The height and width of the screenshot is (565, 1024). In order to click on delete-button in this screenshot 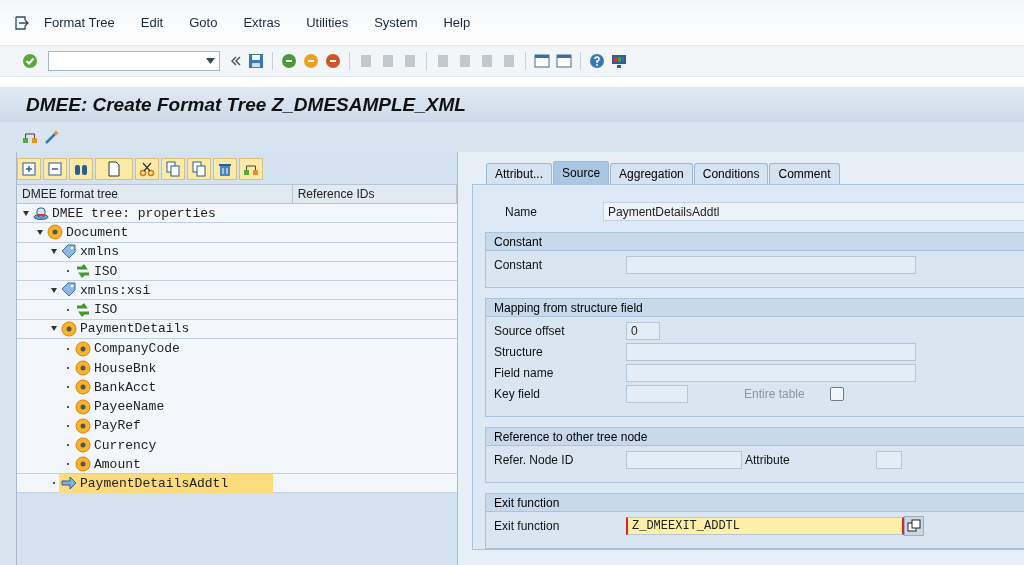, I will do `click(225, 169)`.